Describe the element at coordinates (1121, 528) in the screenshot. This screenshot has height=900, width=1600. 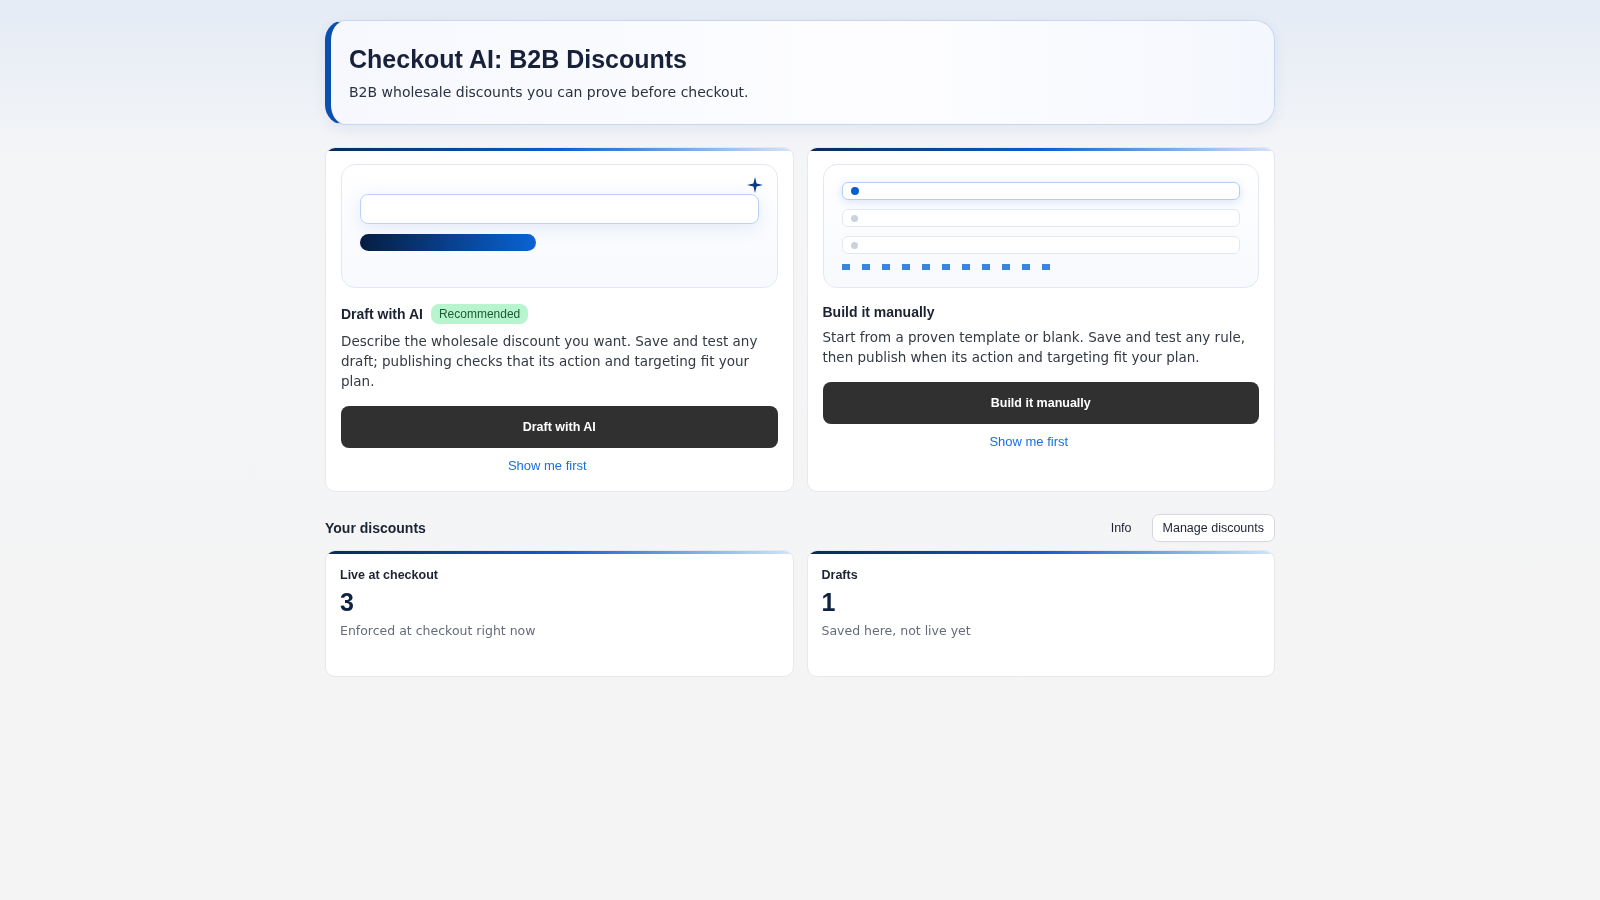
I see `info-link: Info` at that location.